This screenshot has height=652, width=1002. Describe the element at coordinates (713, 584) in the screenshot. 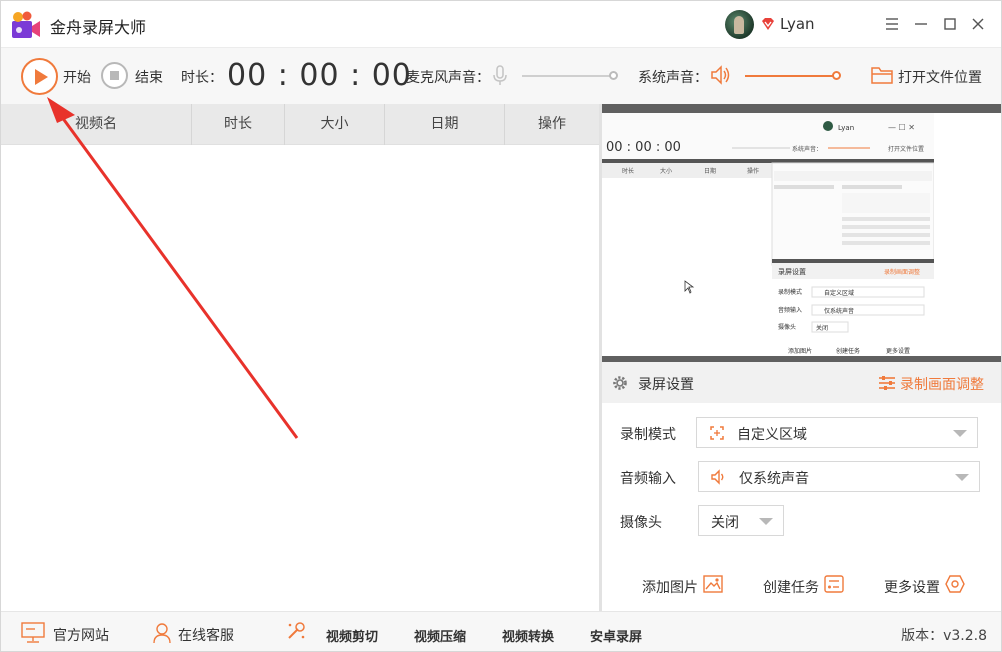

I see `image-icon` at that location.